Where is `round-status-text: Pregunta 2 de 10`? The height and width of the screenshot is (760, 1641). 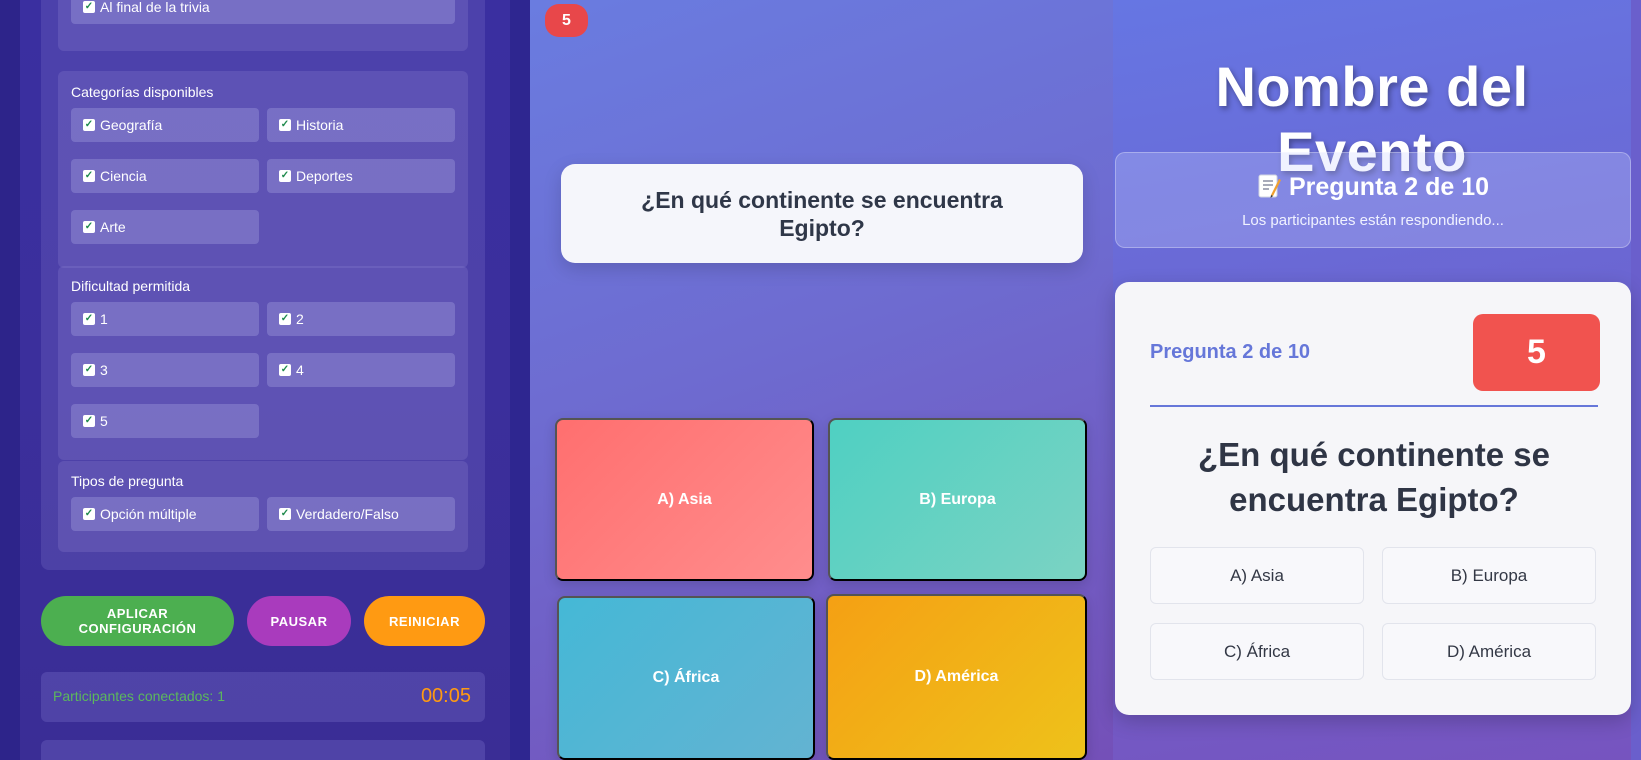 round-status-text: Pregunta 2 de 10 is located at coordinates (1389, 187).